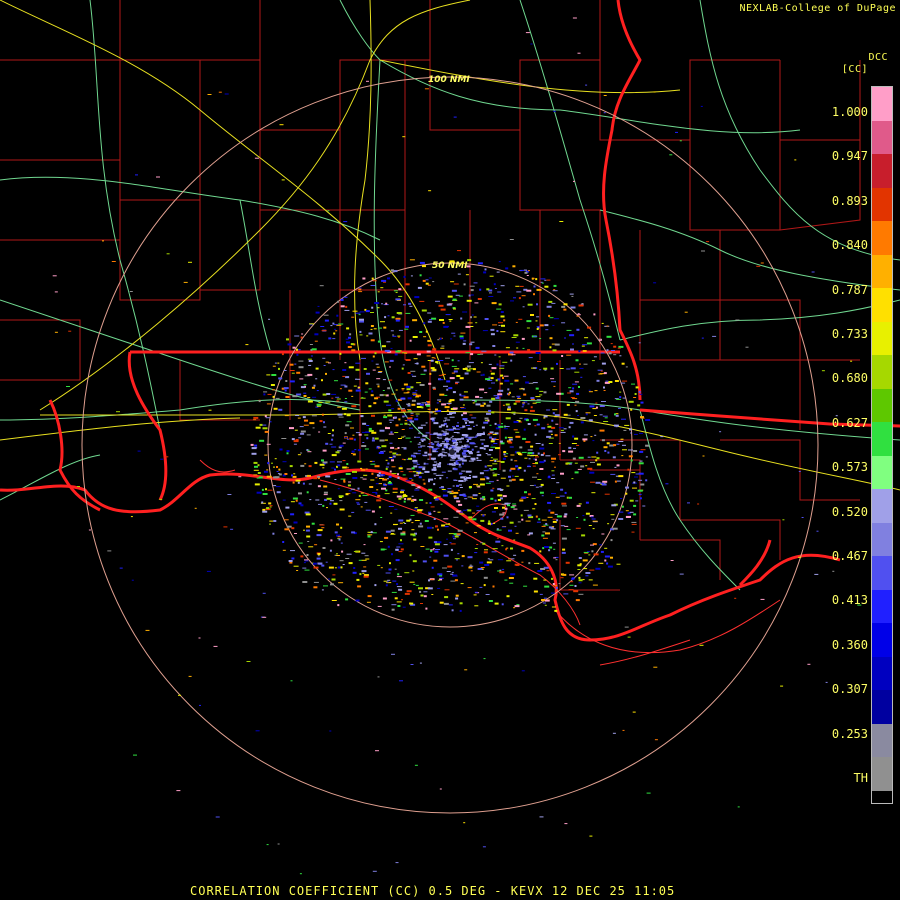 This screenshot has height=900, width=900. What do you see at coordinates (849, 200) in the screenshot?
I see `scale-tick-label: 0.893` at bounding box center [849, 200].